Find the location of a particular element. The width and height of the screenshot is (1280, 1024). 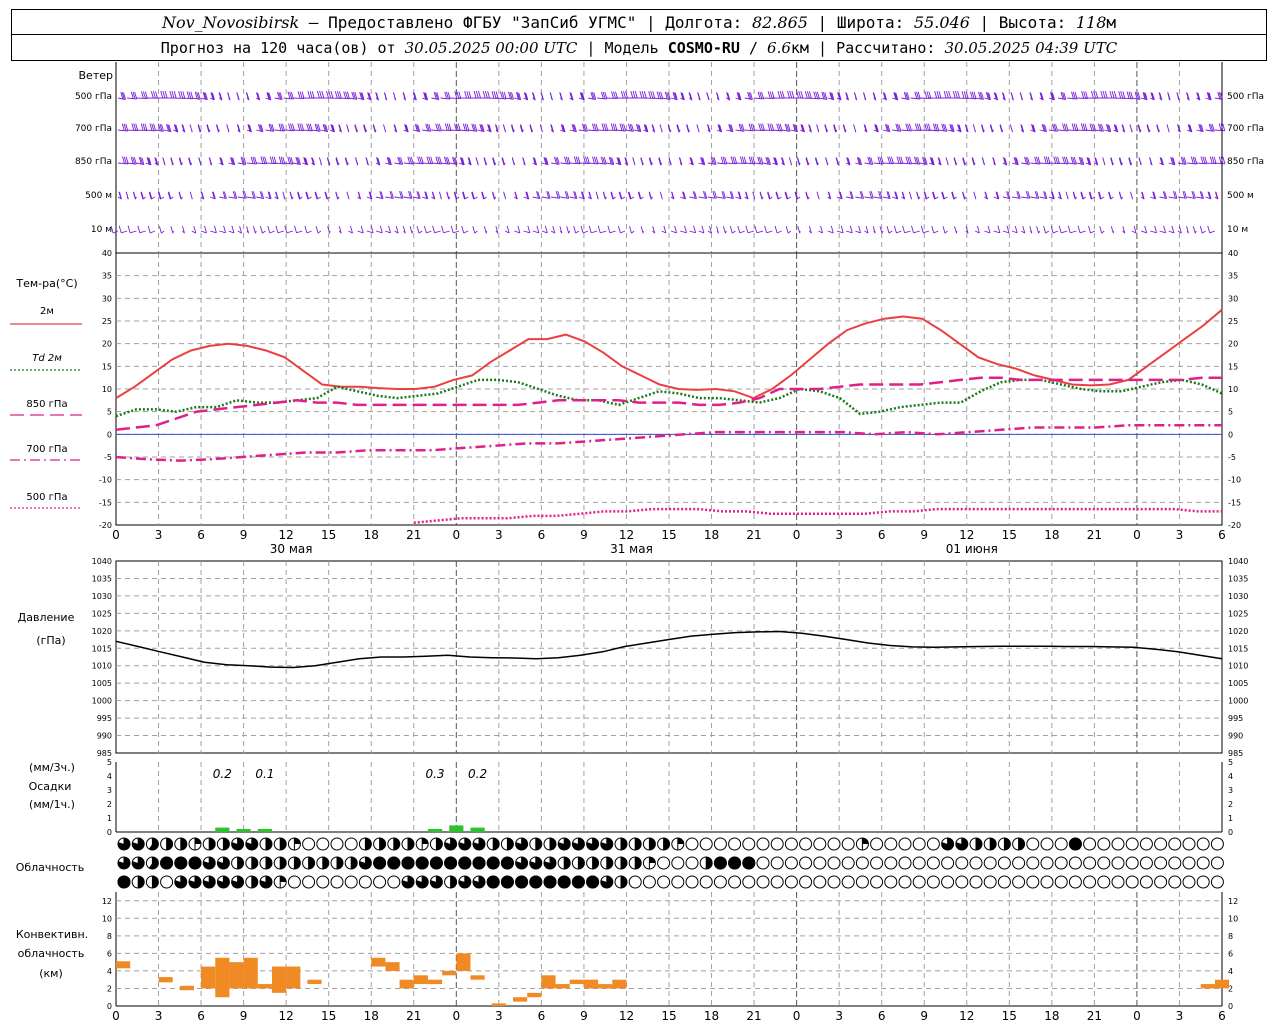

precip-bar is located at coordinates (456, 828).